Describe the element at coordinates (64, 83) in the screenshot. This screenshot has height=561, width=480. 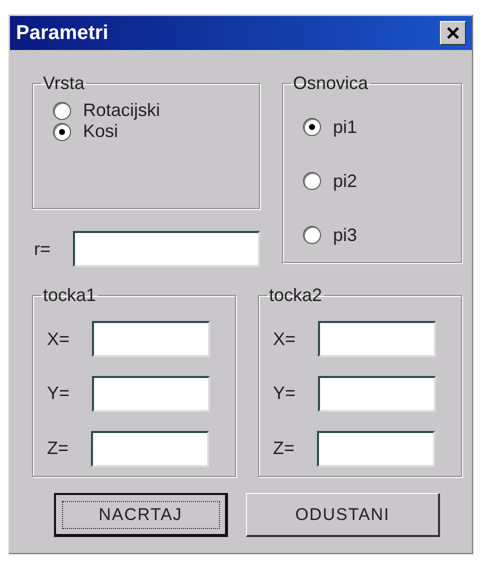
I see `group-title: Vrsta` at that location.